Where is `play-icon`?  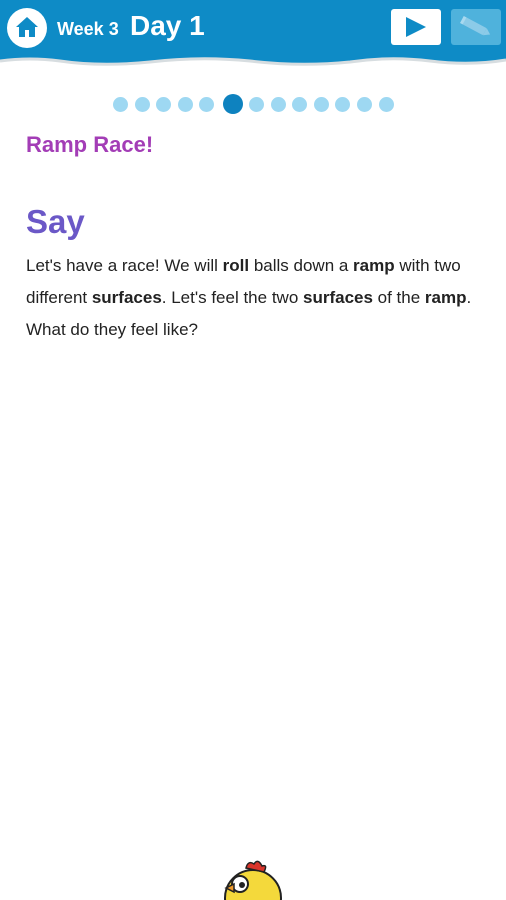
play-icon is located at coordinates (416, 27).